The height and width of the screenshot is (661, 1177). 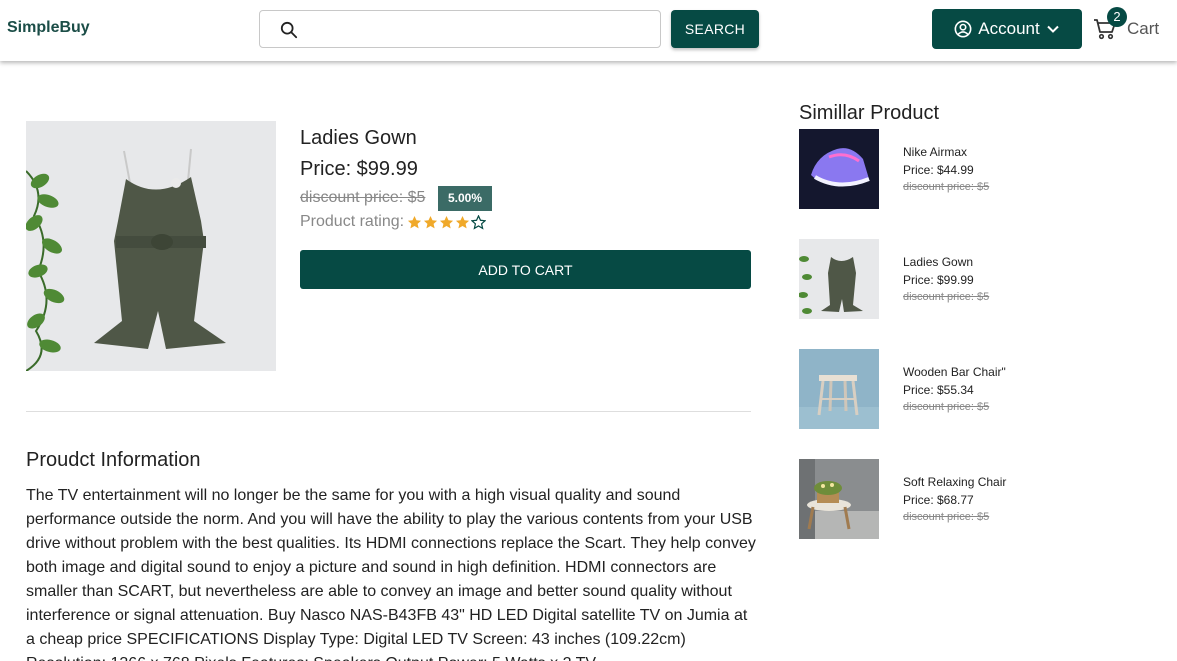 What do you see at coordinates (478, 222) in the screenshot?
I see `star-empty-icon` at bounding box center [478, 222].